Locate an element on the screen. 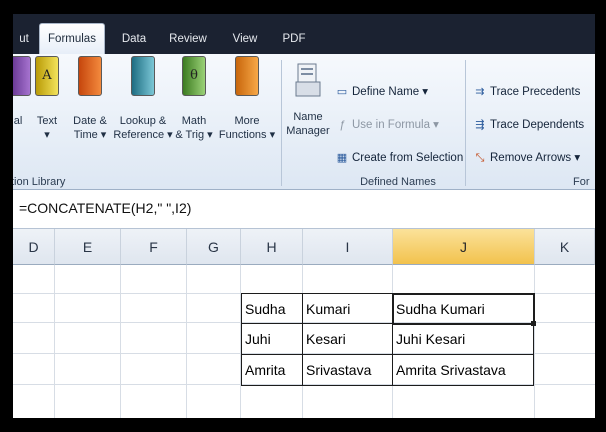 This screenshot has width=606, height=432. date-time-sub: Time ▾ is located at coordinates (90, 135).